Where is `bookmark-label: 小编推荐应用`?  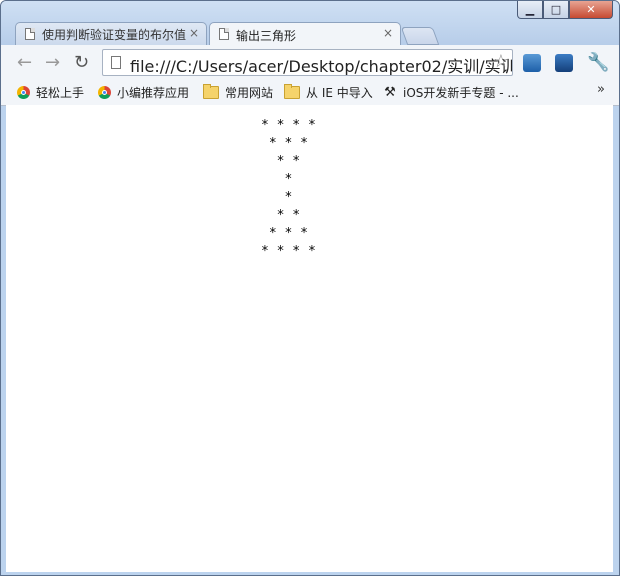 bookmark-label: 小编推荐应用 is located at coordinates (153, 93).